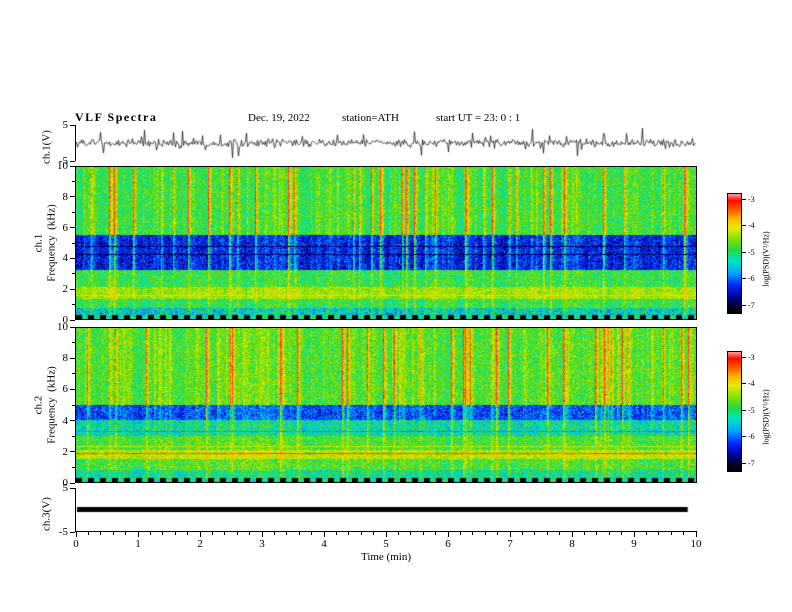 Image resolution: width=792 pixels, height=612 pixels. What do you see at coordinates (65, 227) in the screenshot?
I see `ch1-spec-y-tick-label: 6` at bounding box center [65, 227].